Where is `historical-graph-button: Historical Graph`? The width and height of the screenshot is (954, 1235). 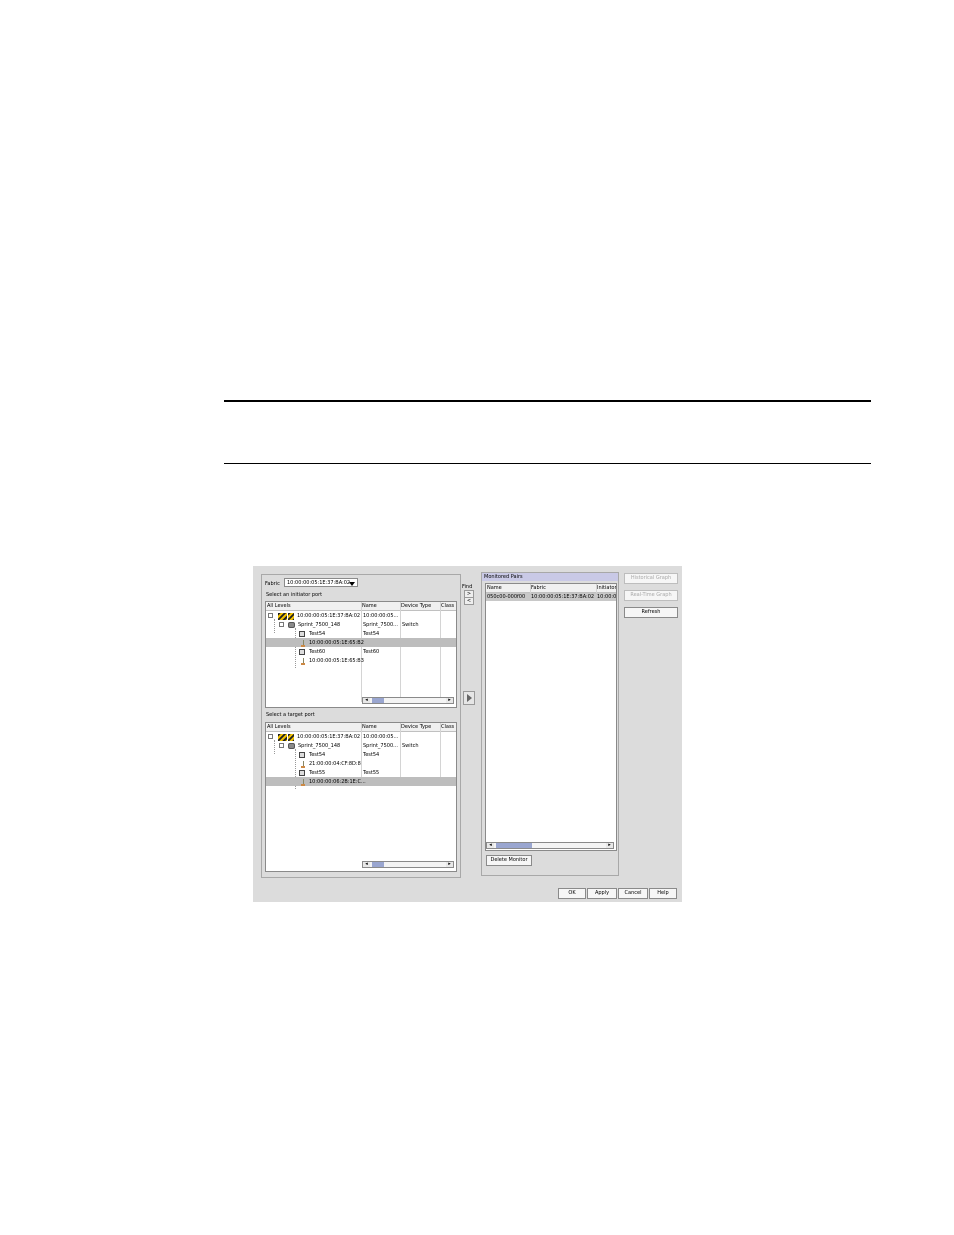 historical-graph-button: Historical Graph is located at coordinates (651, 578).